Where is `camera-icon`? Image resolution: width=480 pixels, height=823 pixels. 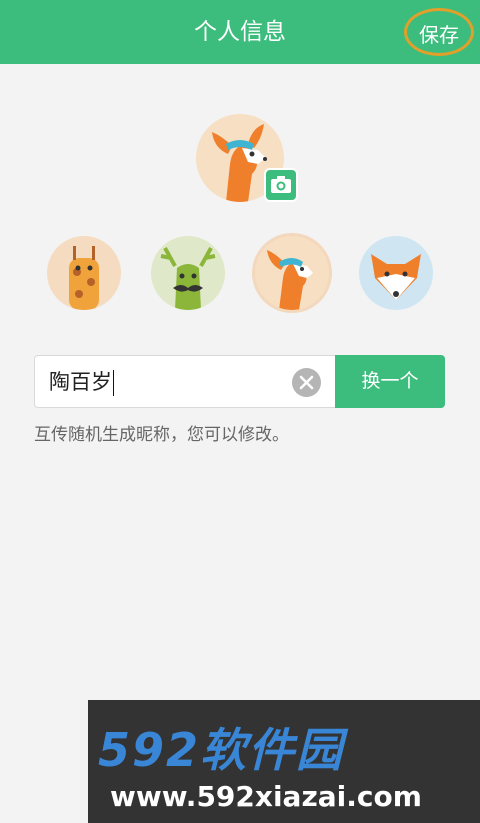
camera-icon is located at coordinates (281, 184).